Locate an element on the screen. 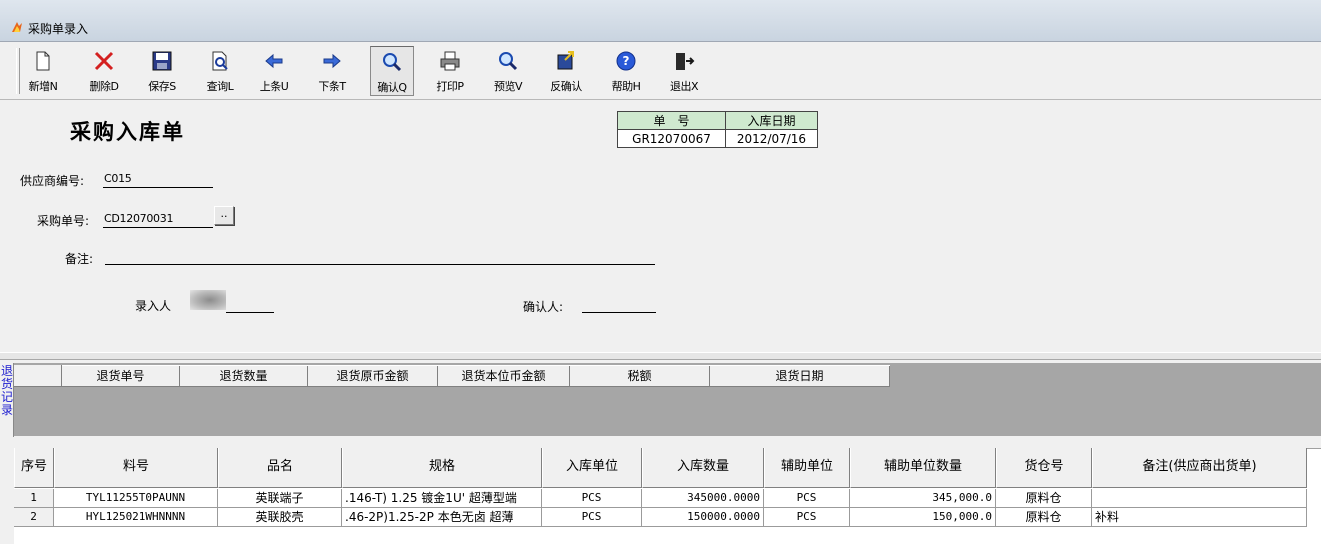  po-lookup-button: .. is located at coordinates (224, 215).